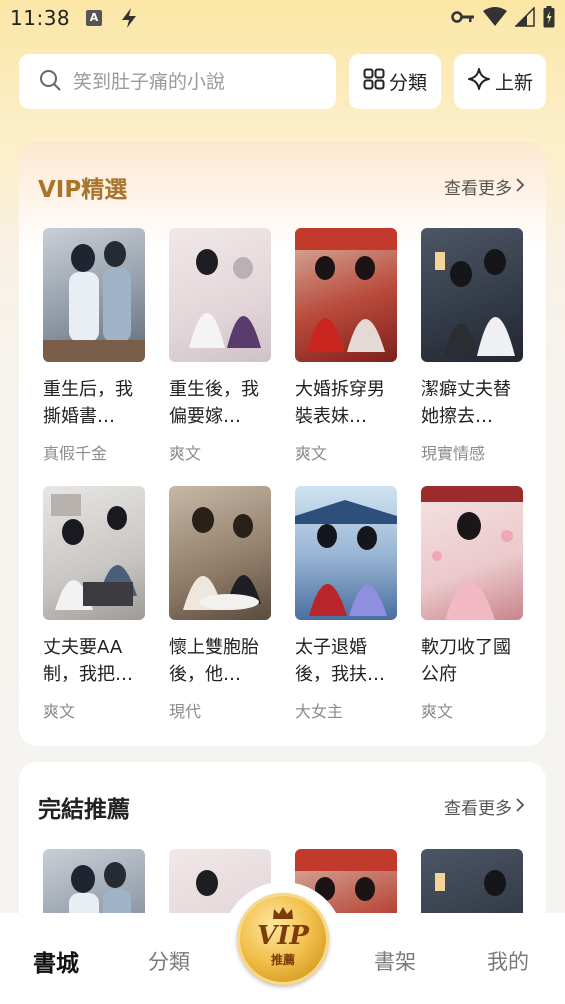 This screenshot has width=565, height=1004. Describe the element at coordinates (282, 20) in the screenshot. I see `status-bar: 11:38 A` at that location.